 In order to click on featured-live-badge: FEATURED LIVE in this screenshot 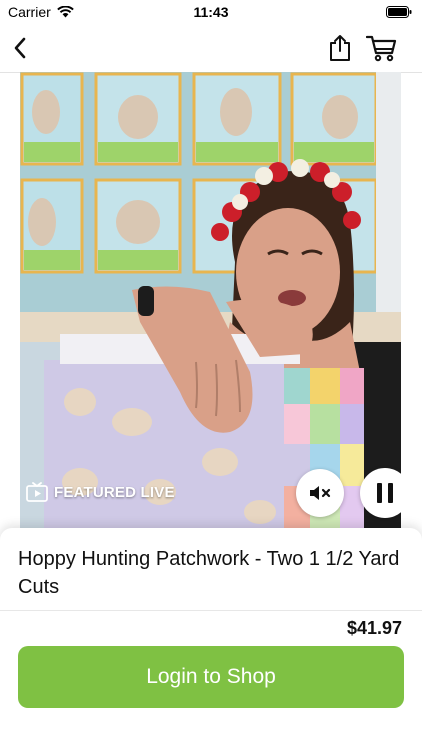, I will do `click(100, 492)`.